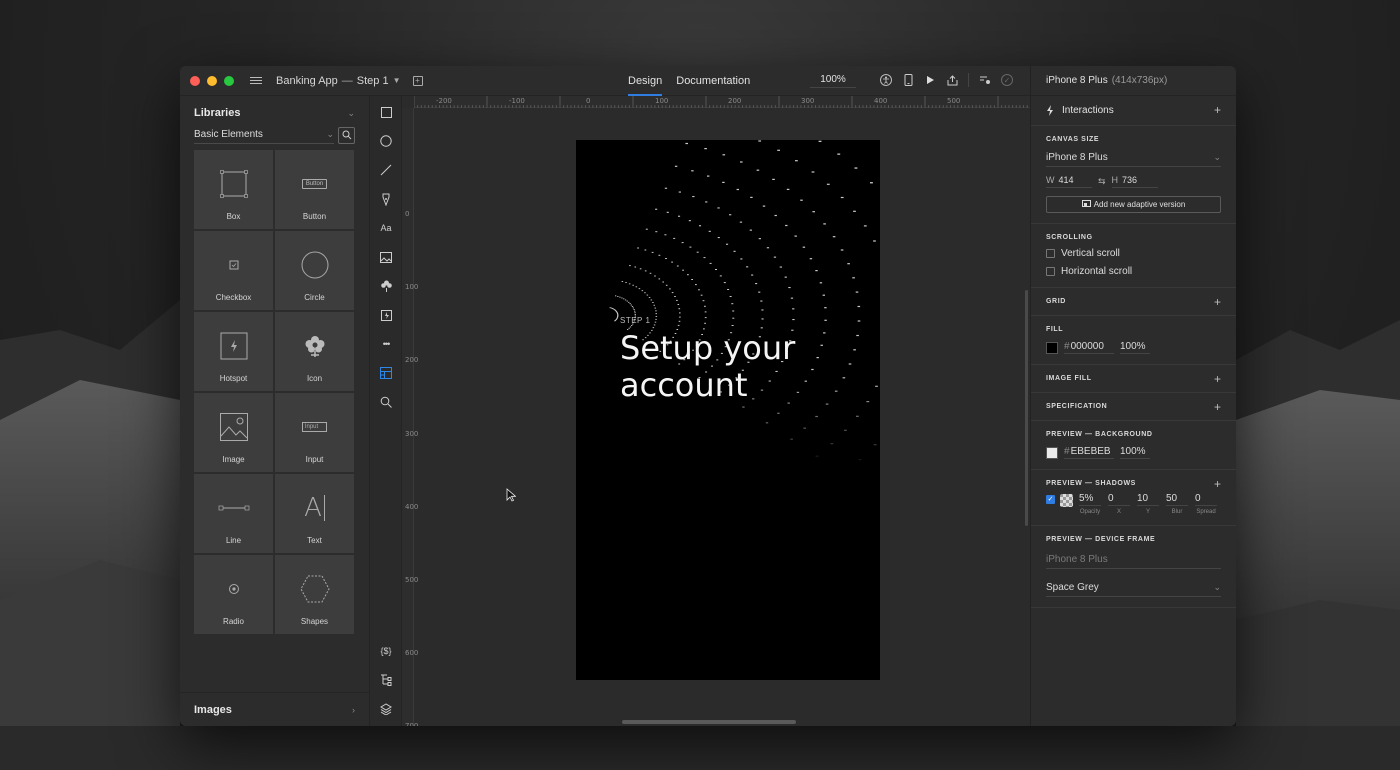  Describe the element at coordinates (1206, 504) in the screenshot. I see `shadow-spread-field: 0 Spread` at that location.